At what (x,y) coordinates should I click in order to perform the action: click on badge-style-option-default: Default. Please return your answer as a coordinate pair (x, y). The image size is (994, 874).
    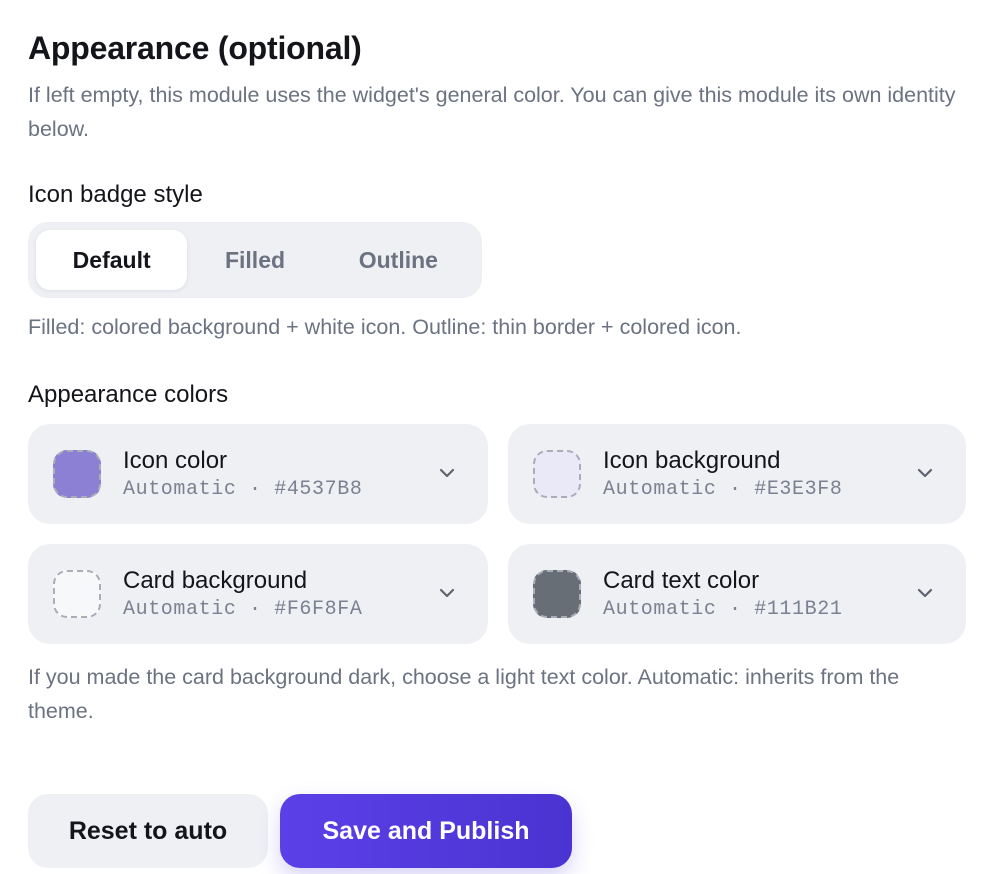
    Looking at the image, I should click on (112, 260).